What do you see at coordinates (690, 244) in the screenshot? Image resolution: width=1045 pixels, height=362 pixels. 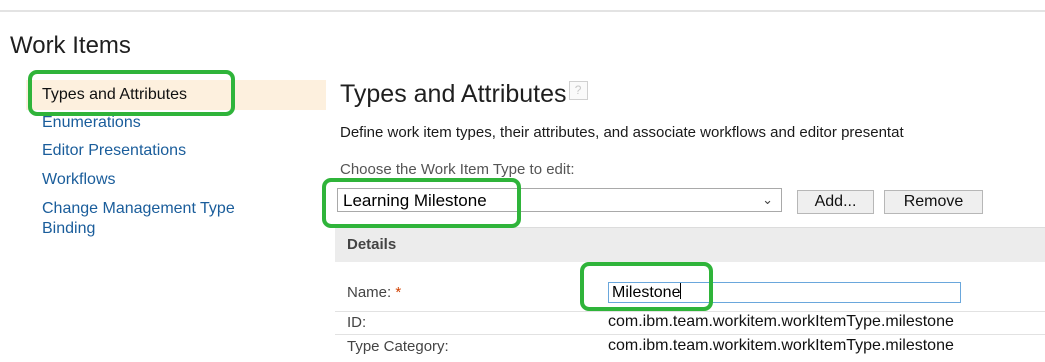 I see `details-section-header: Details` at bounding box center [690, 244].